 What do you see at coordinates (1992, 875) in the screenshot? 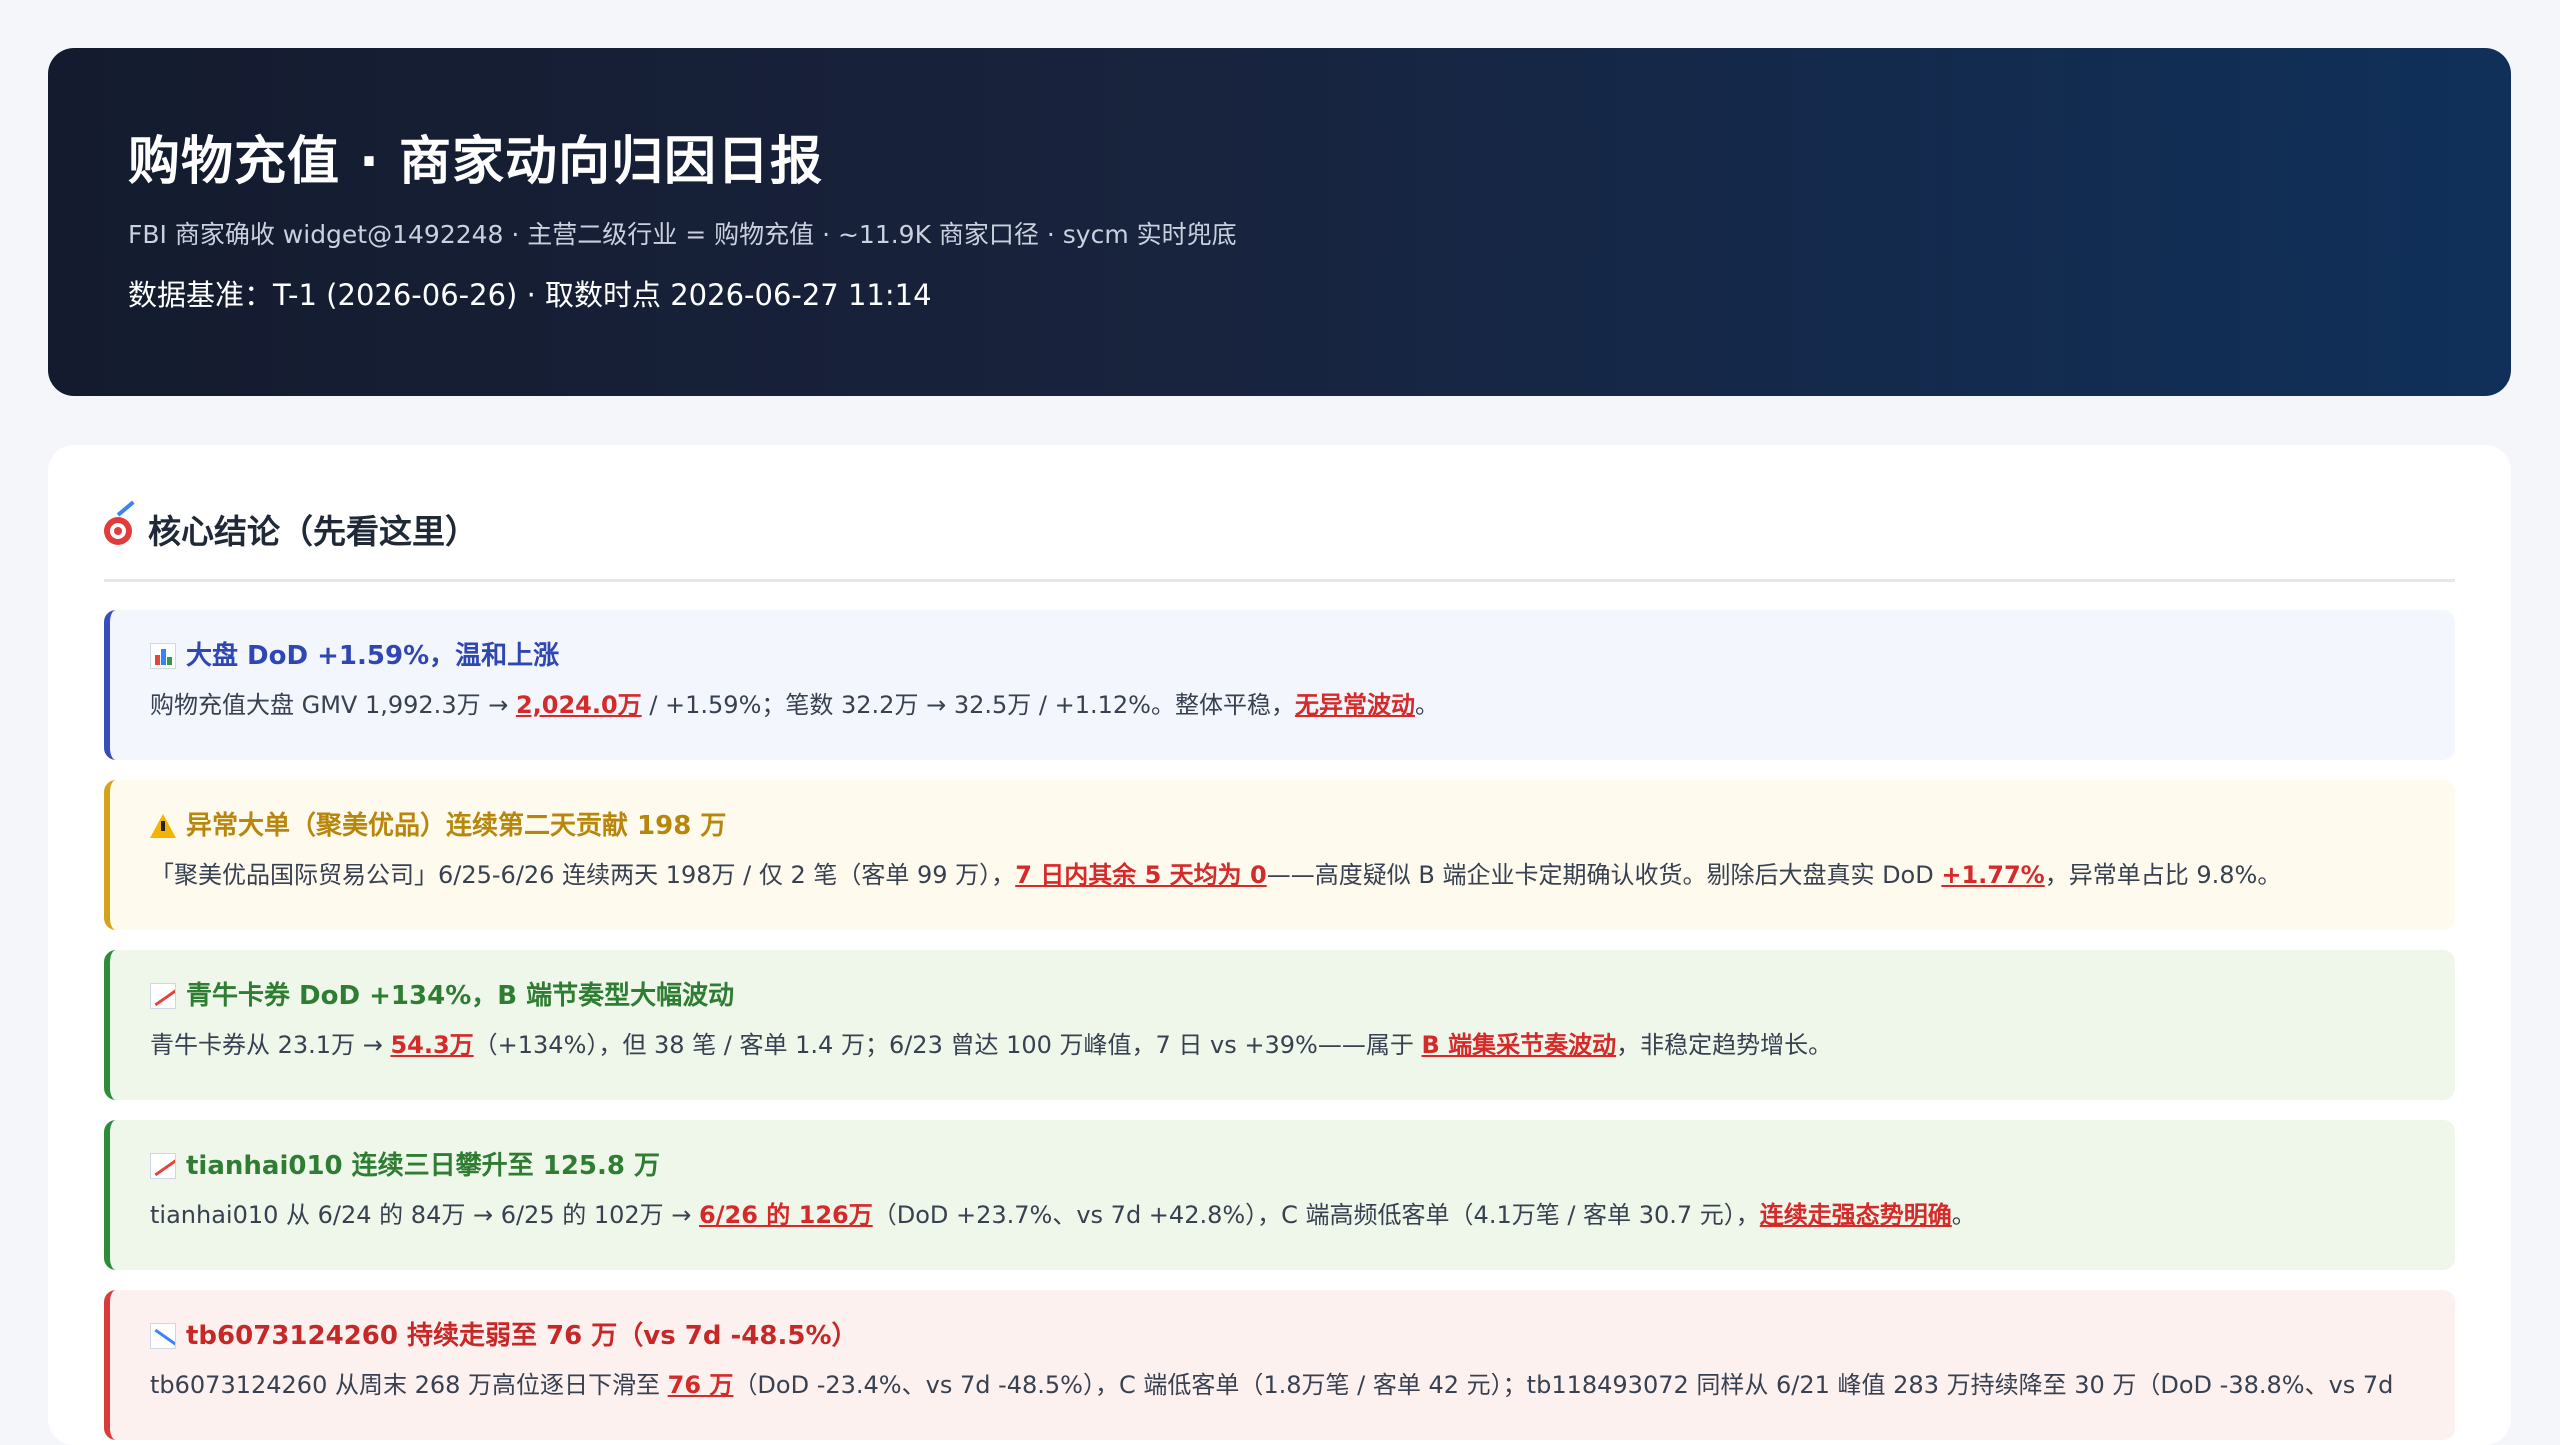
I see `highlight-link: +1.77%` at bounding box center [1992, 875].